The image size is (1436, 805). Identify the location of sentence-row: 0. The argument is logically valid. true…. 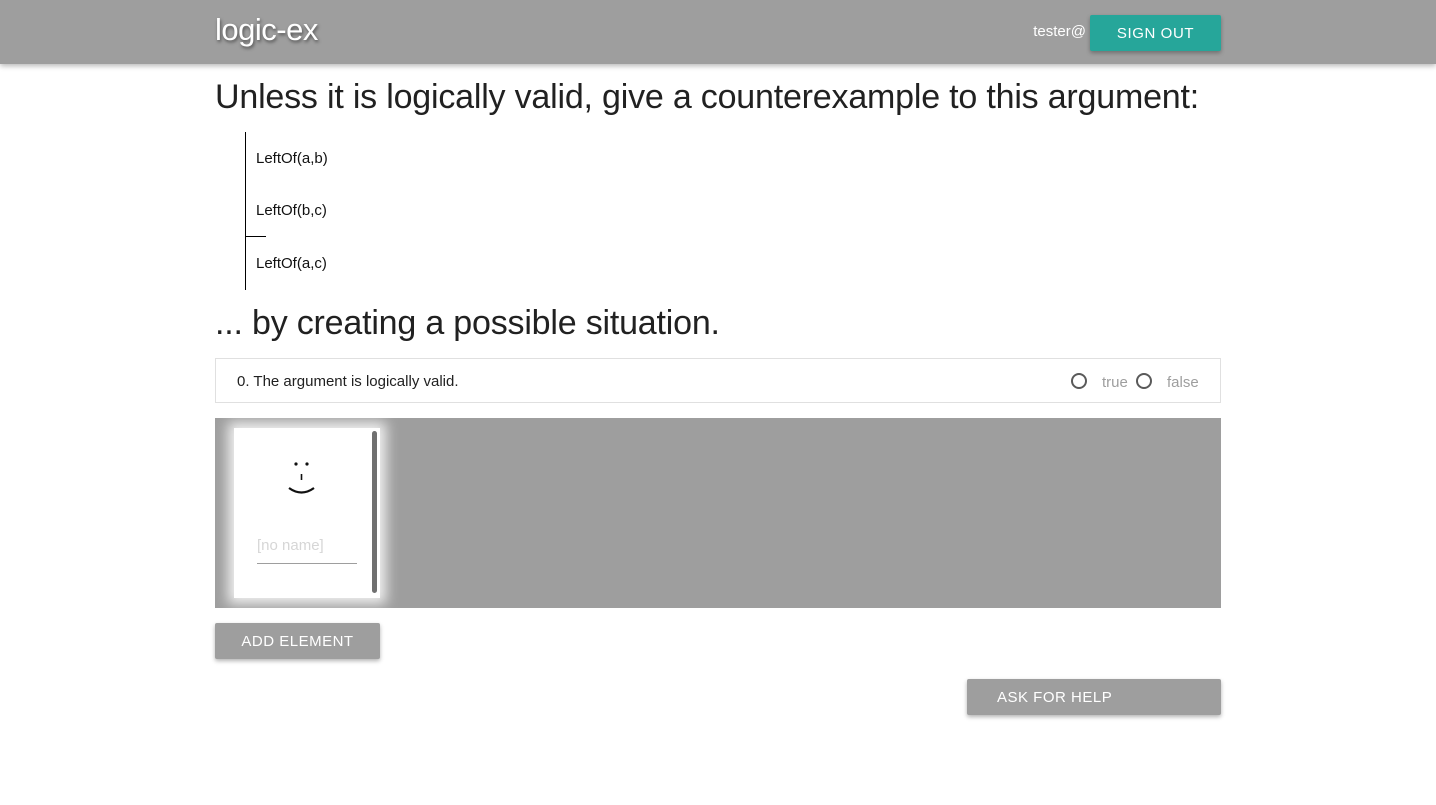
(718, 380).